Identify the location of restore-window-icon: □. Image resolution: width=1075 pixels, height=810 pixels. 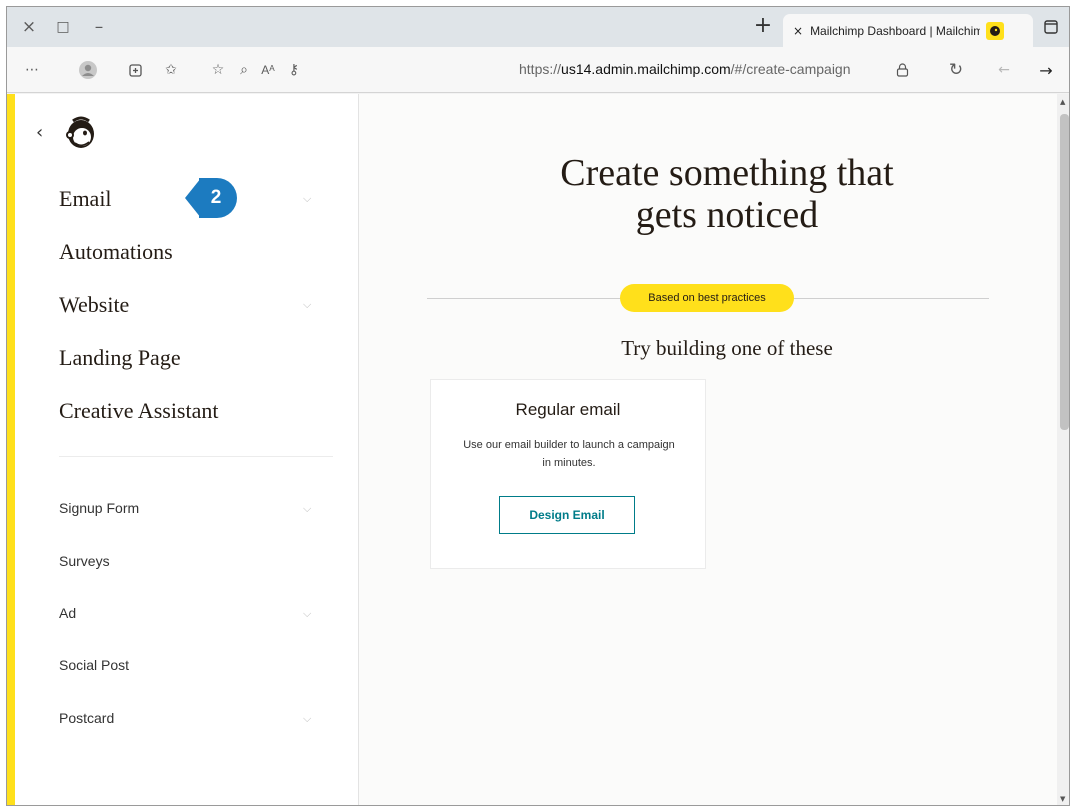
(63, 27).